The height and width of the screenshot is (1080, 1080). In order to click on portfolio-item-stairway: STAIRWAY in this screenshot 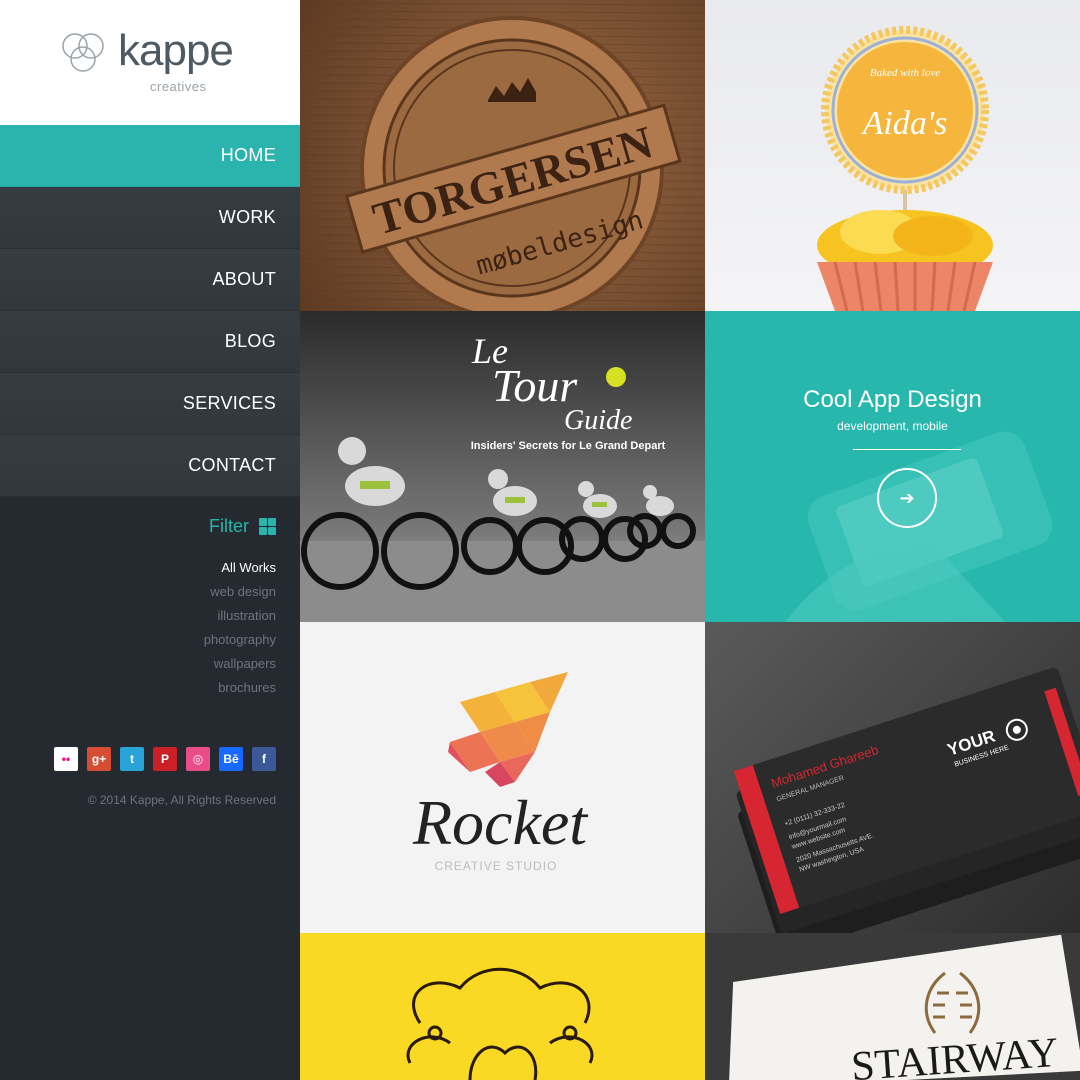, I will do `click(892, 1006)`.